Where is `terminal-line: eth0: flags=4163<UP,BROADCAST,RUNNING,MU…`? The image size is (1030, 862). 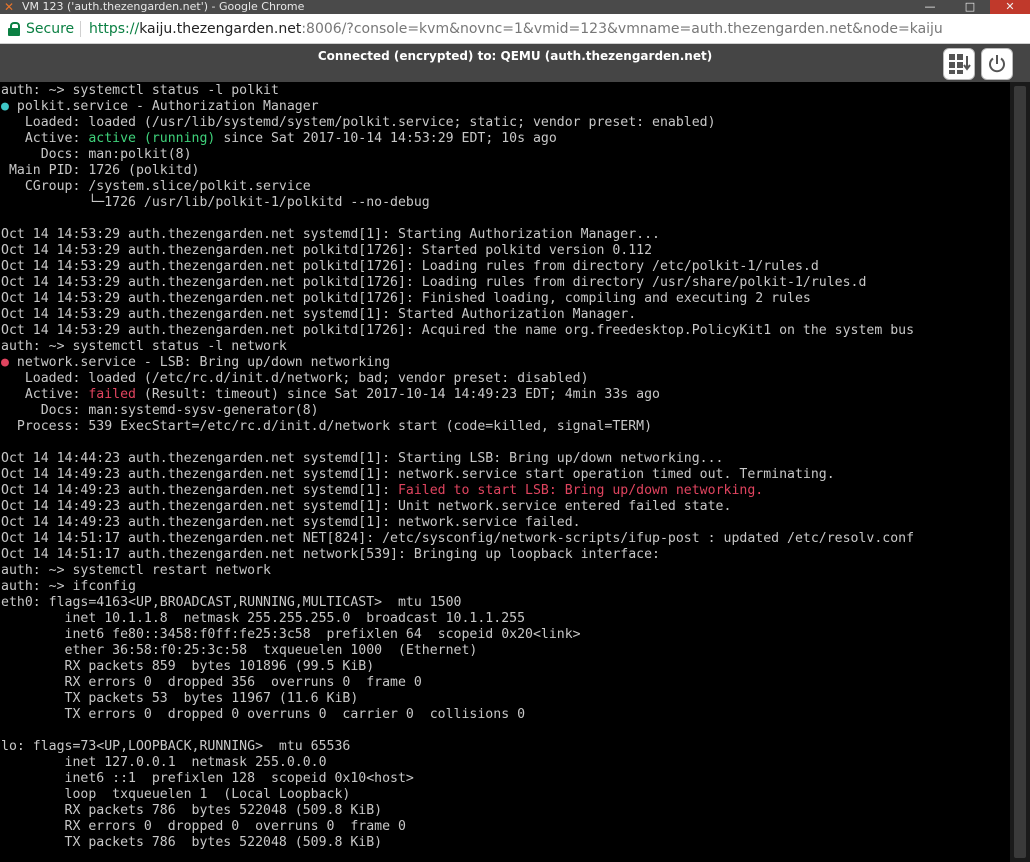
terminal-line: eth0: flags=4163<UP,BROADCAST,RUNNING,MU… is located at coordinates (231, 603).